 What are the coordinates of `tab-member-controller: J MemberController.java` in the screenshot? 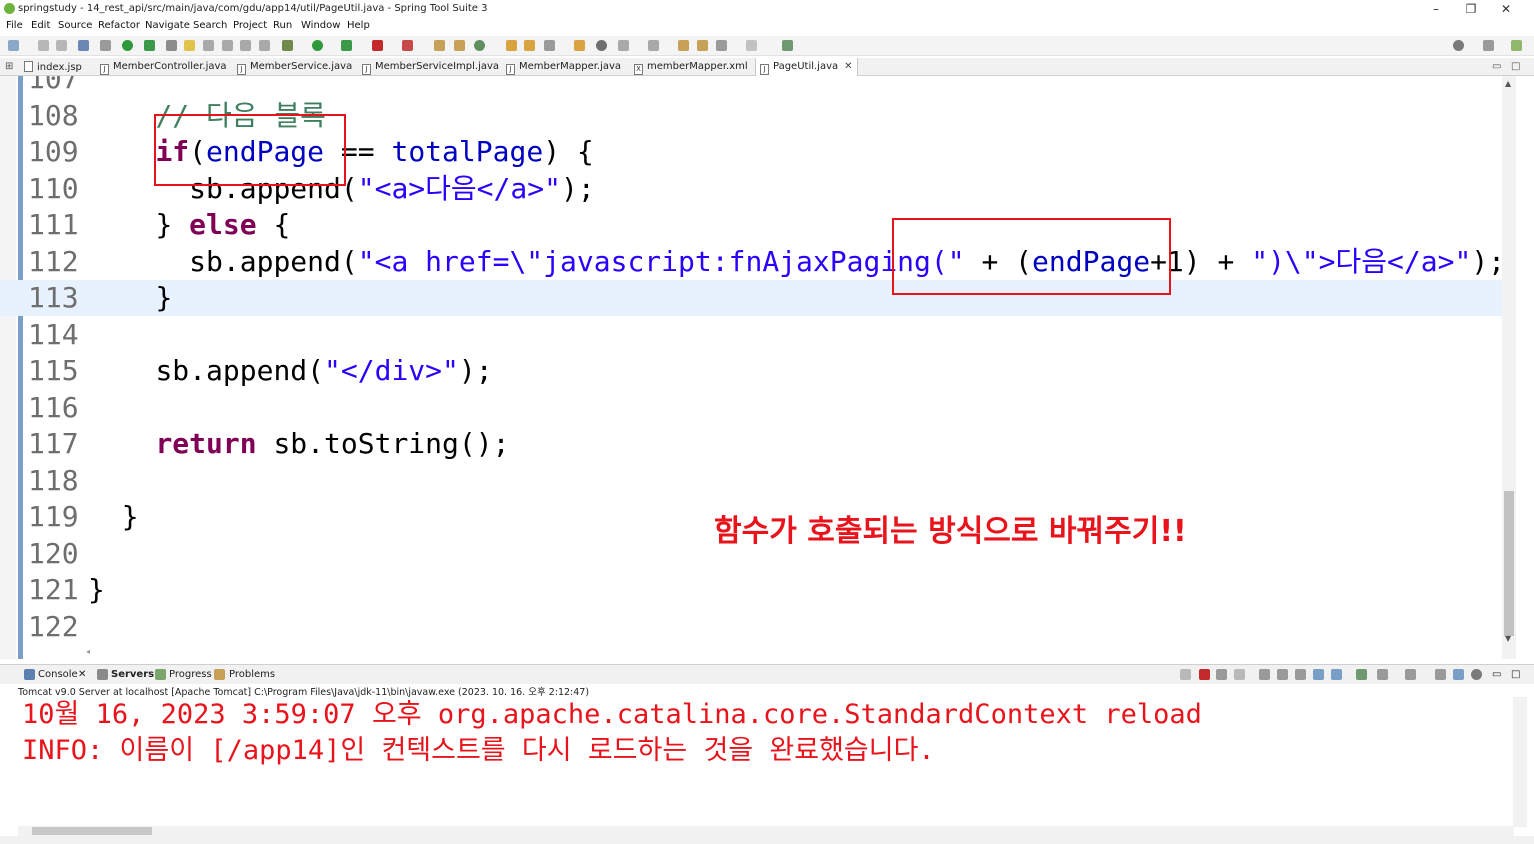 It's located at (163, 67).